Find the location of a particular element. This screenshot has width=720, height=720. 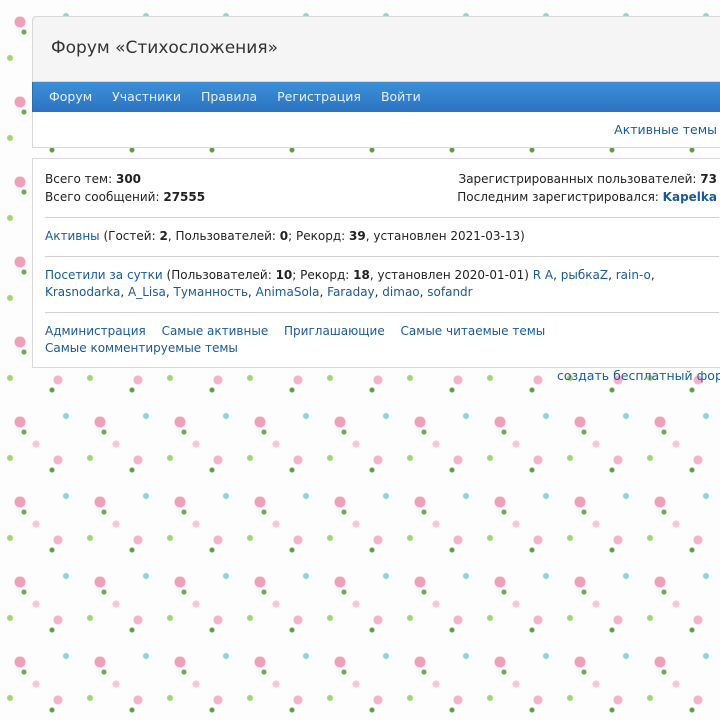

daily-users: 10 is located at coordinates (284, 275).